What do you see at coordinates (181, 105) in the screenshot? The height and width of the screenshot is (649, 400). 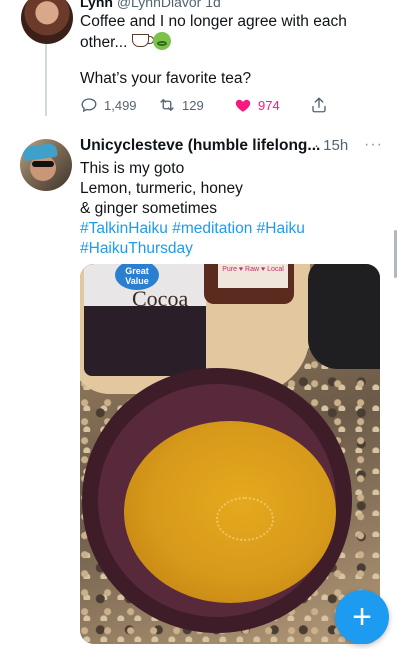 I see `retweet-button: 129` at bounding box center [181, 105].